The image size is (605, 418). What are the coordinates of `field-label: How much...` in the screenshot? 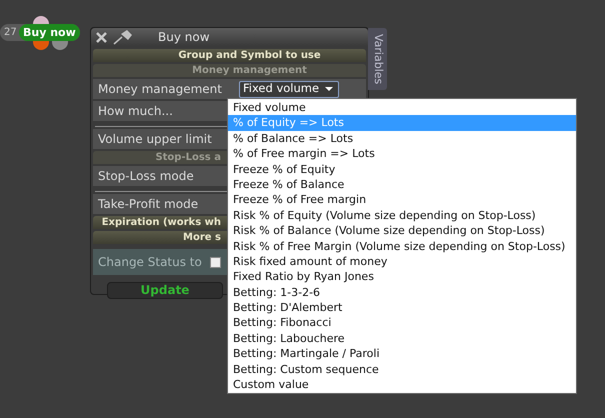 It's located at (135, 111).